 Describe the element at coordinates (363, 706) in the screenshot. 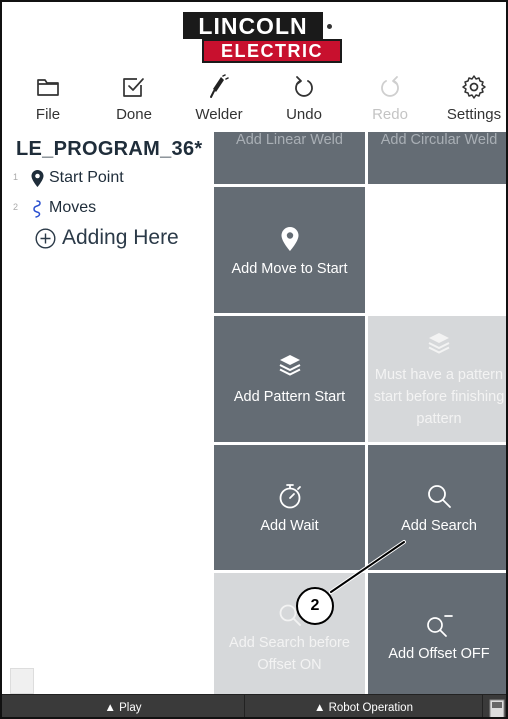

I see `robot-operation-button: ▲ Robot Operation` at that location.